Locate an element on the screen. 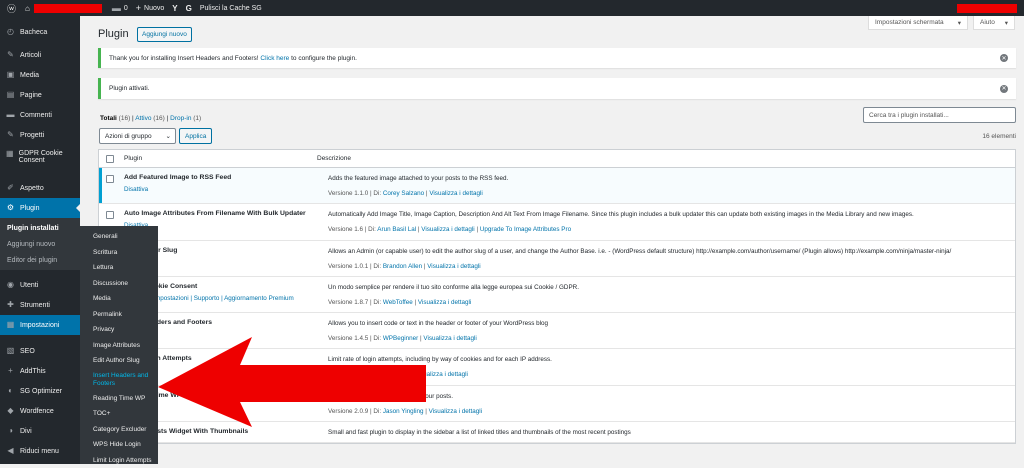 This screenshot has height=468, width=1024. author-link: WPChef is located at coordinates (397, 374).